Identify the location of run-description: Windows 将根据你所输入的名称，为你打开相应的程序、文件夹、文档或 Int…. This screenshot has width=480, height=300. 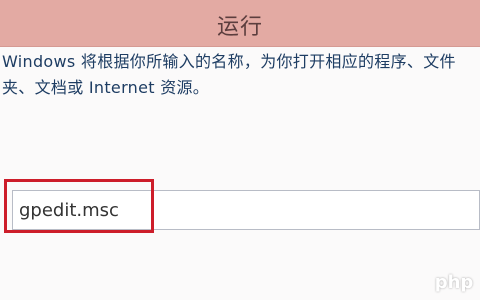
(229, 74).